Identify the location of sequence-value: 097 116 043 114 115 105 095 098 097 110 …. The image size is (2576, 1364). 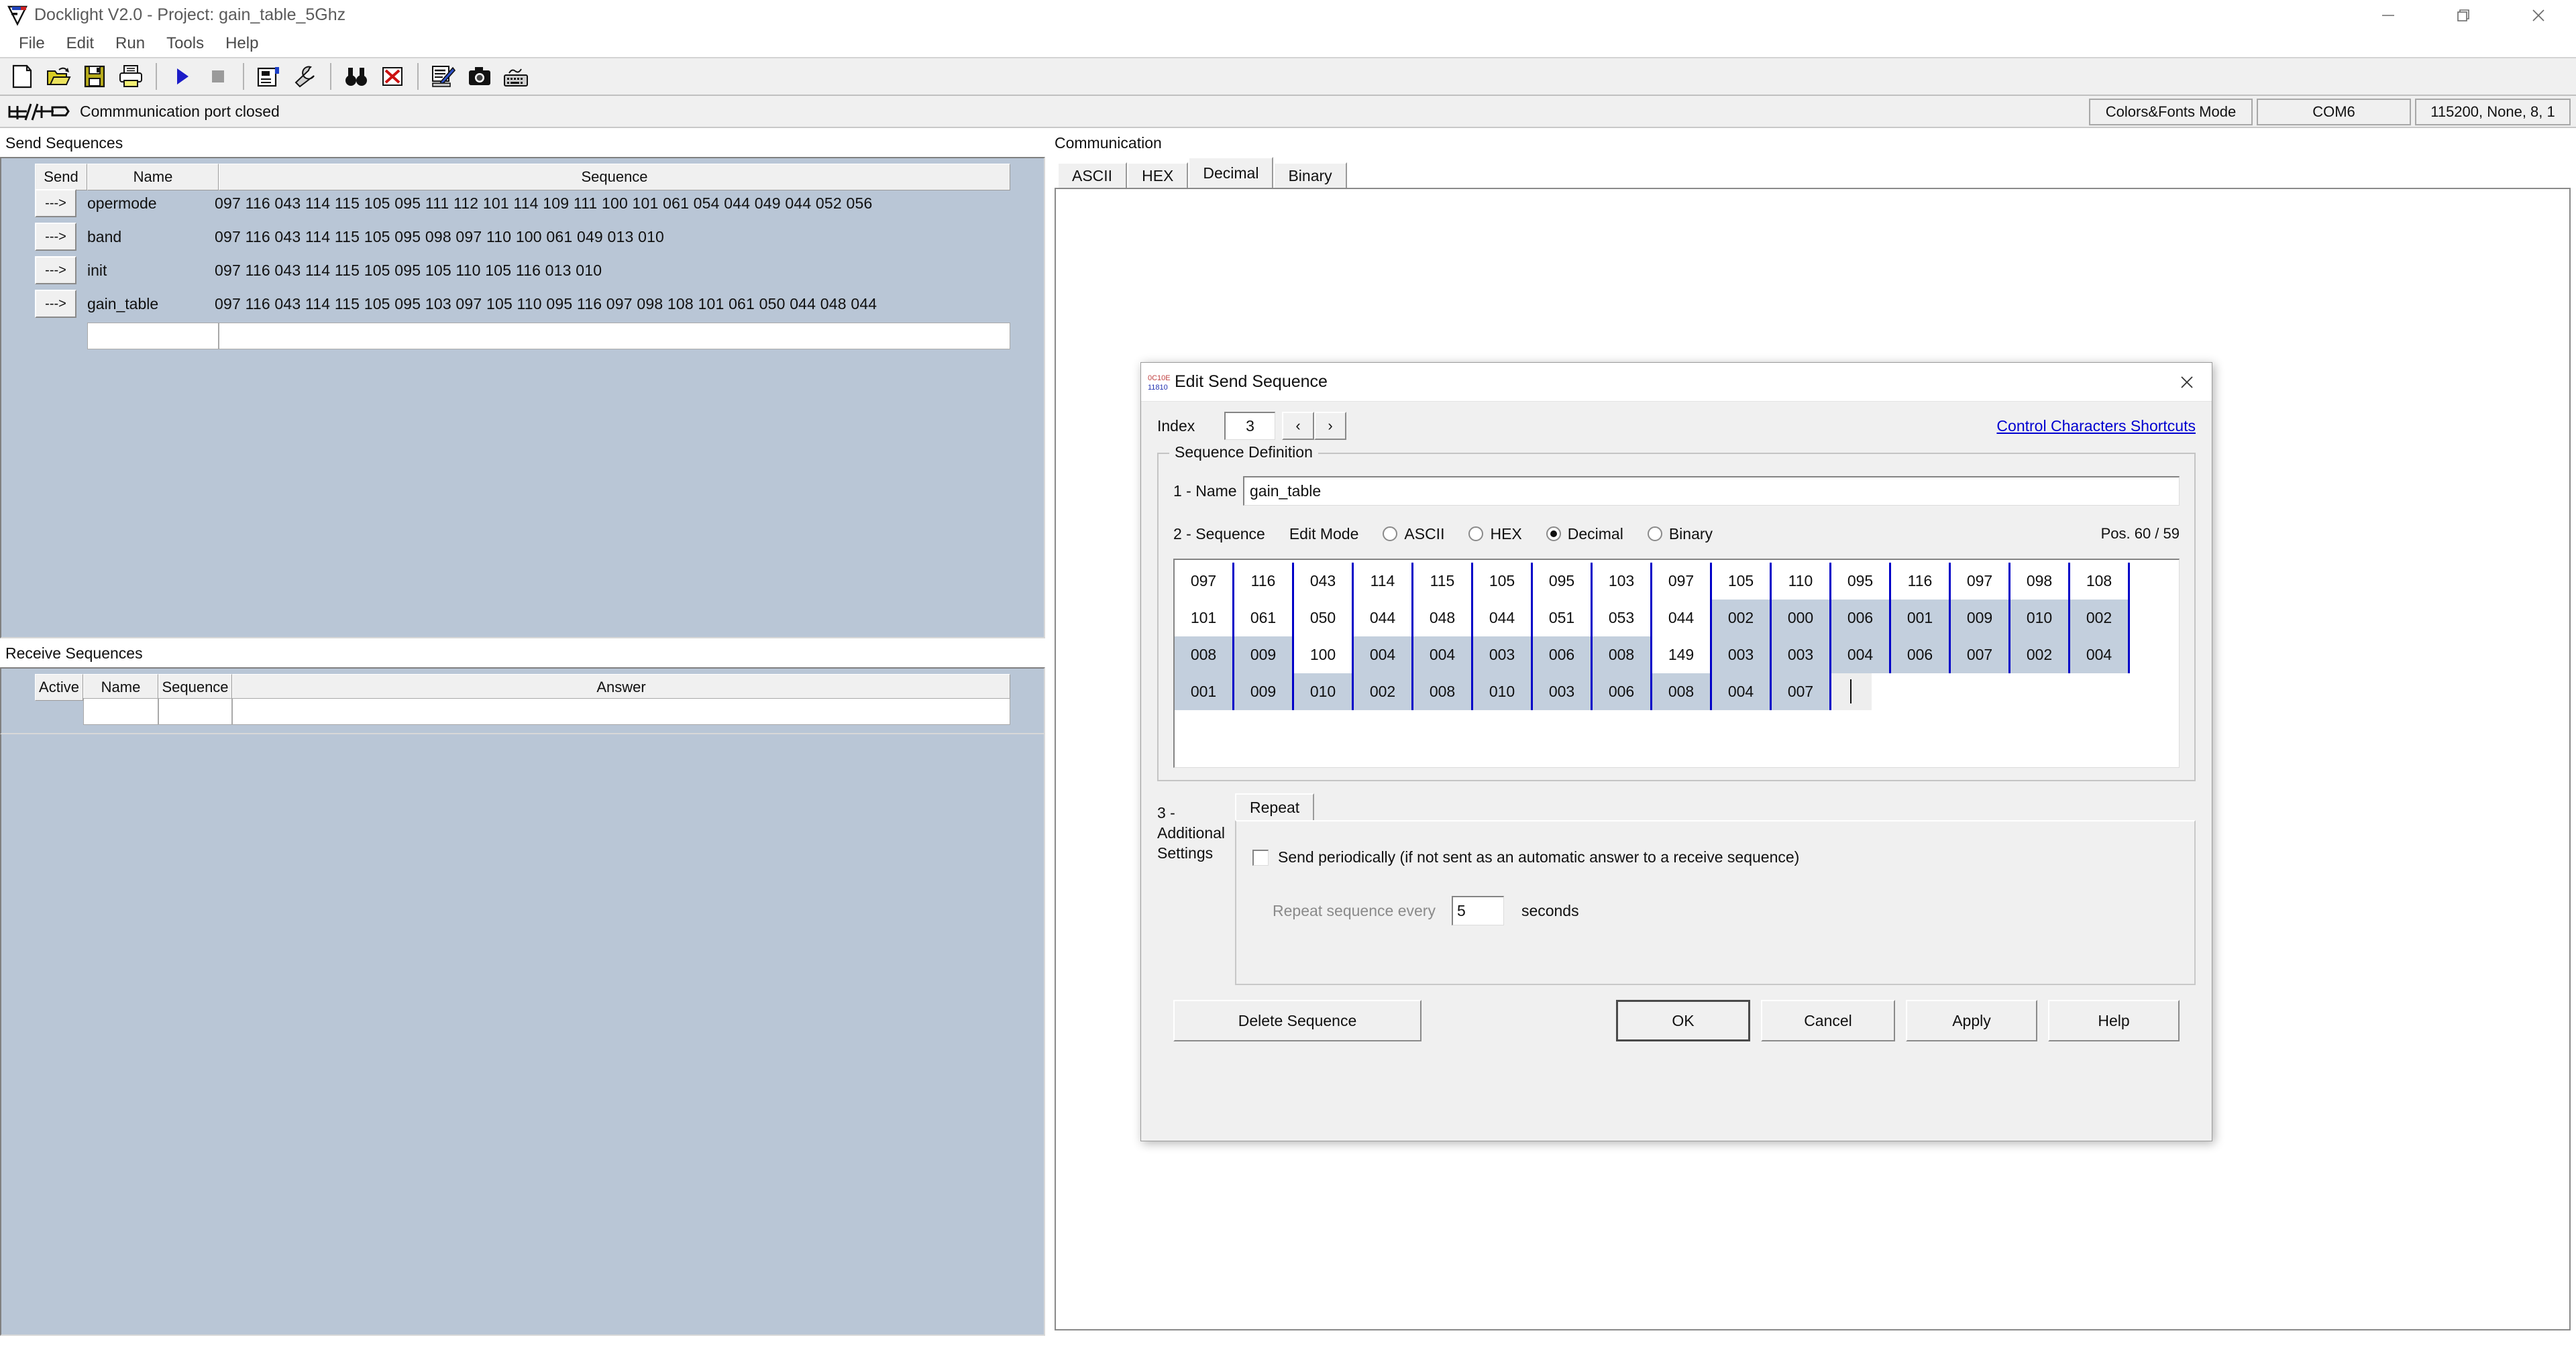
(436, 237).